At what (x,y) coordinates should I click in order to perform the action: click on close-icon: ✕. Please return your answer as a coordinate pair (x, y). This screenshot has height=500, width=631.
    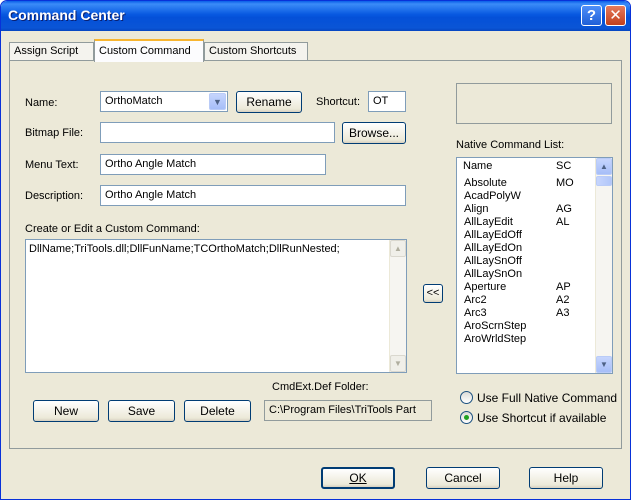
    Looking at the image, I should click on (615, 15).